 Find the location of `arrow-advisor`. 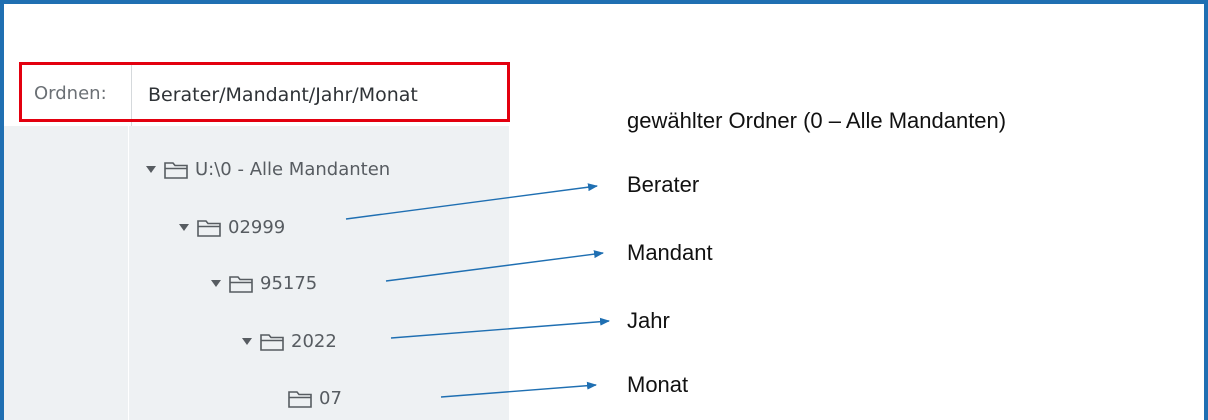

arrow-advisor is located at coordinates (471, 201).